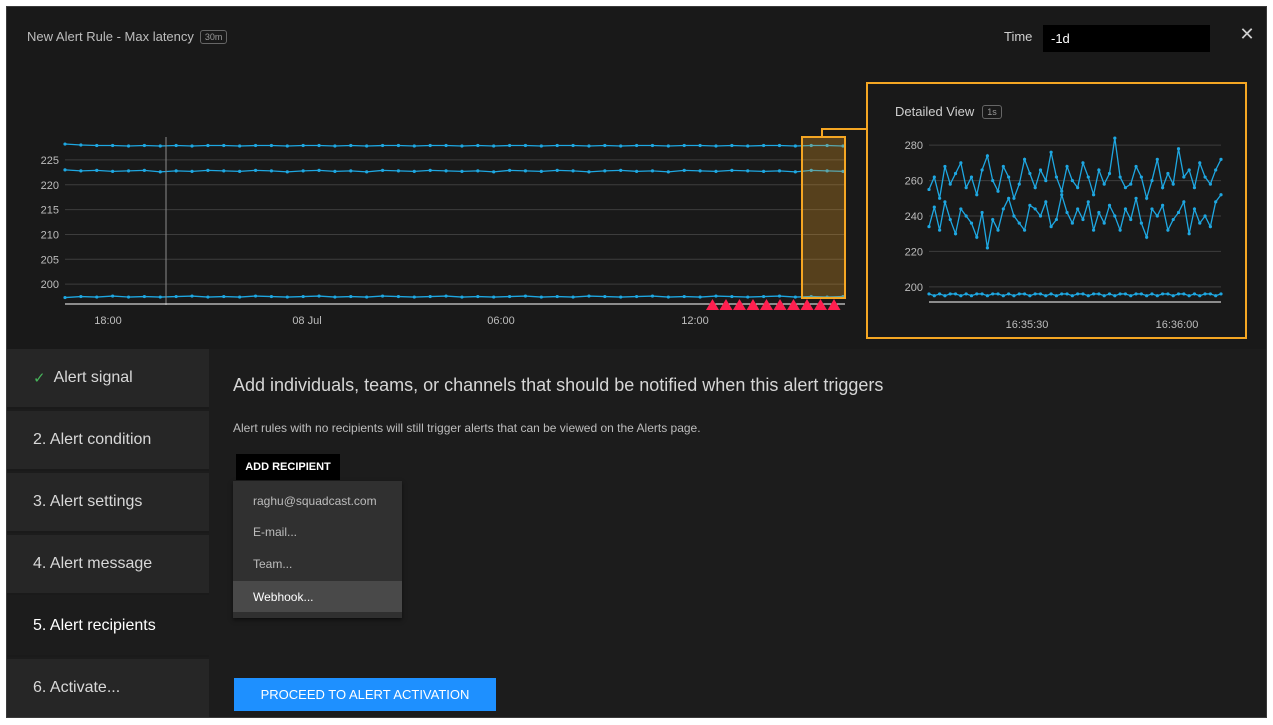 The image size is (1273, 725). Describe the element at coordinates (1075, 221) in the screenshot. I see `detail-chart-series-2-line` at that location.